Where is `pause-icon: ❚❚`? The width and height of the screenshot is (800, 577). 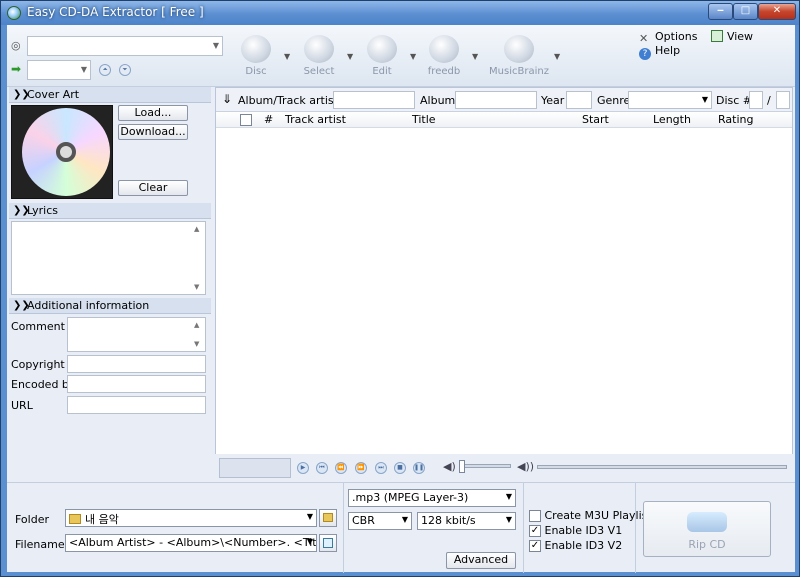 pause-icon: ❚❚ is located at coordinates (419, 468).